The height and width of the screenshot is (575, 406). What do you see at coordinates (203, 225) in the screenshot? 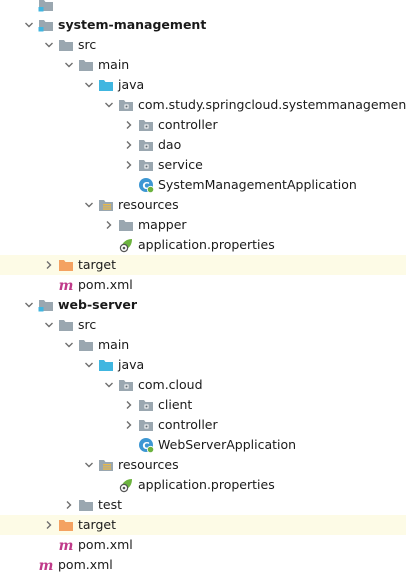
I see `tree-row: mapper` at bounding box center [203, 225].